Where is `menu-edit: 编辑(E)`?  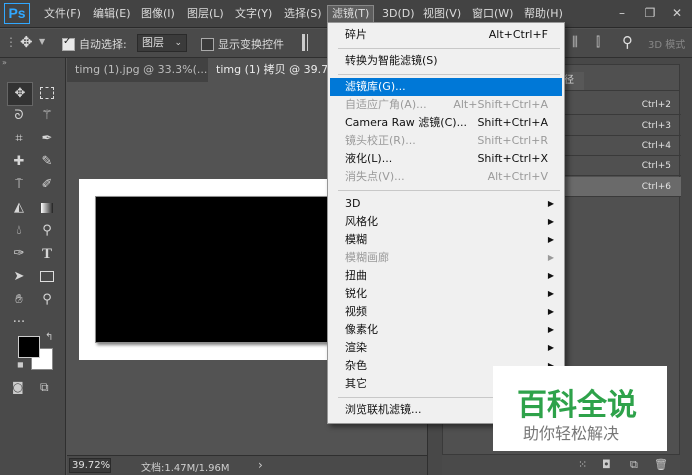 menu-edit: 编辑(E) is located at coordinates (112, 14).